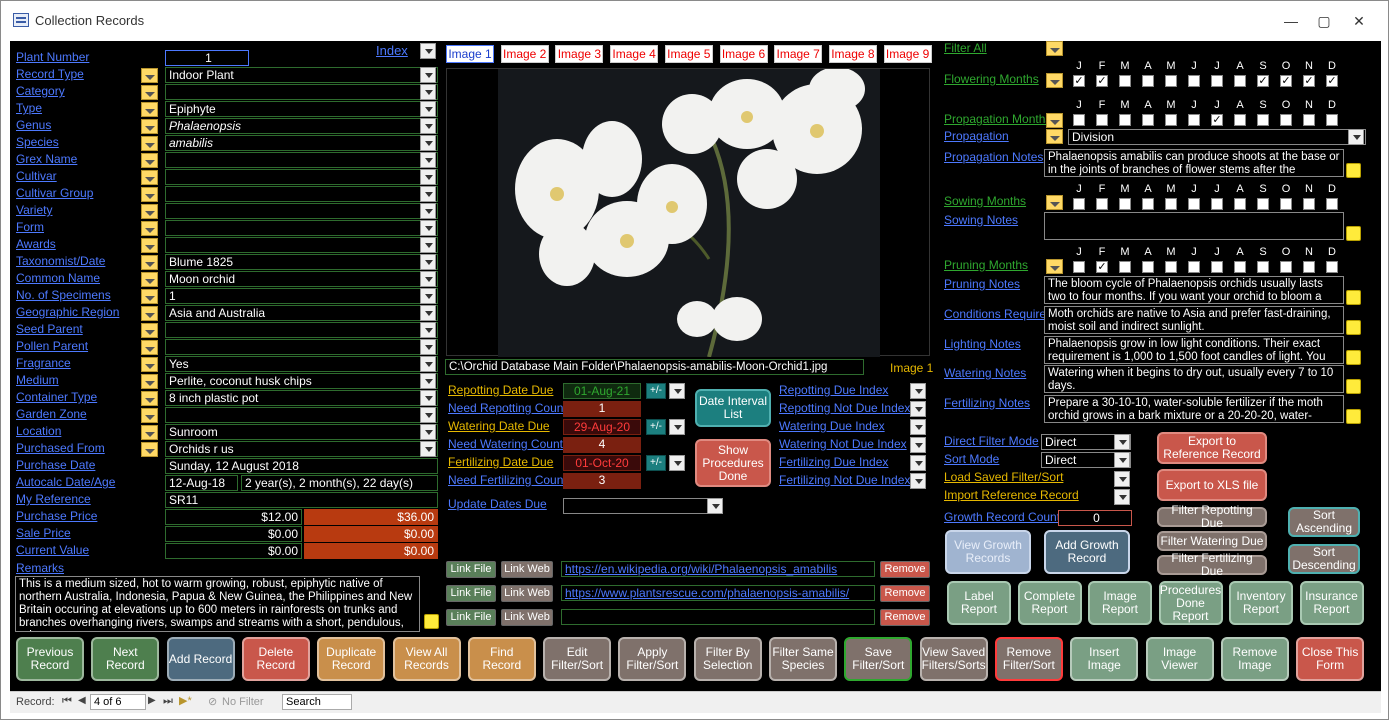 The height and width of the screenshot is (720, 1389). What do you see at coordinates (52, 346) in the screenshot?
I see `pollen-parent-label: Pollen Parent` at bounding box center [52, 346].